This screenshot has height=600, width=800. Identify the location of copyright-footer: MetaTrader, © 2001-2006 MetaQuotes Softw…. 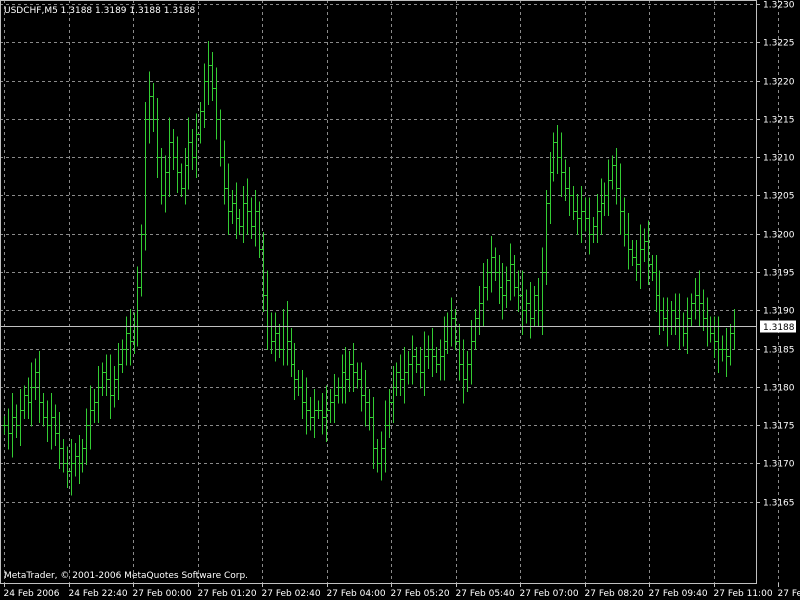
(126, 576).